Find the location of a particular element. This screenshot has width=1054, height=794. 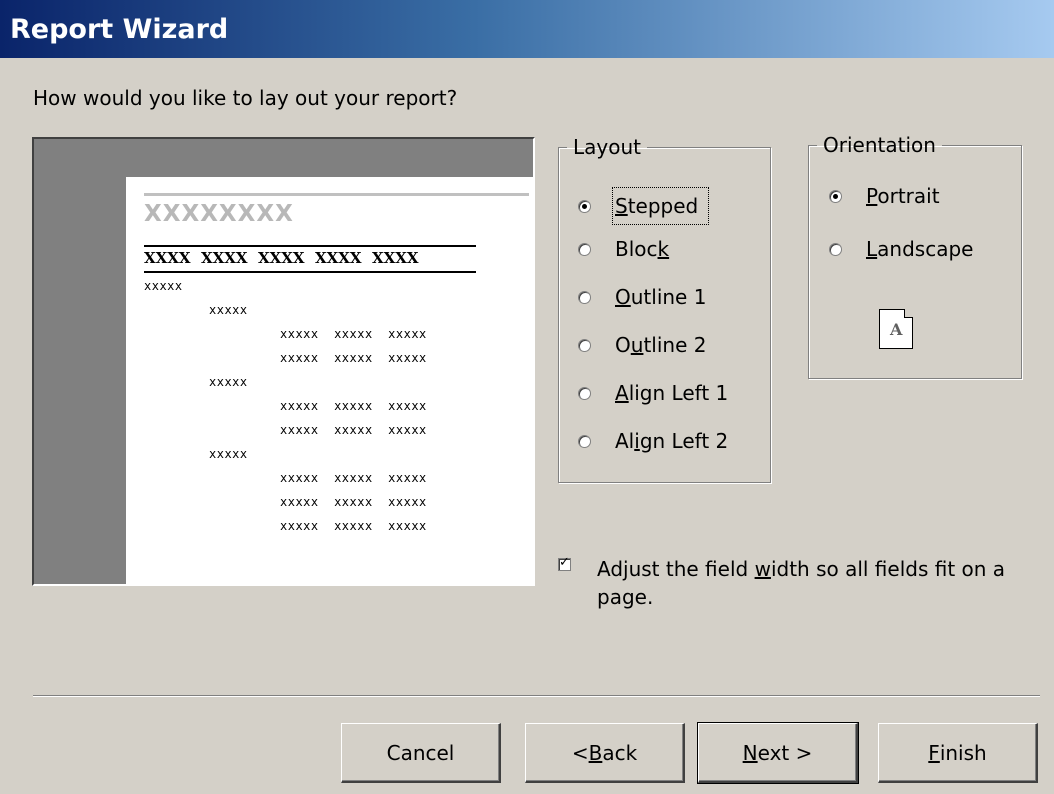

radio-label: Align Left 1 is located at coordinates (672, 393).